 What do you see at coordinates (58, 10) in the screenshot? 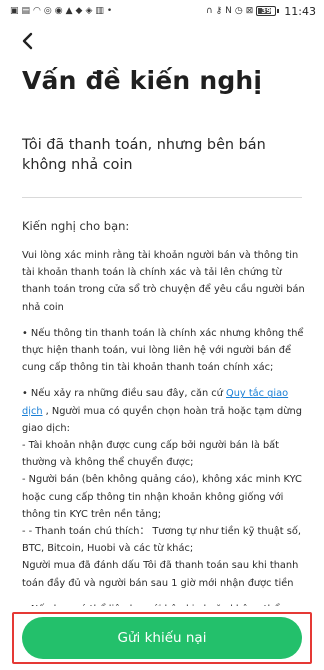
I see `app-icon: ◉` at bounding box center [58, 10].